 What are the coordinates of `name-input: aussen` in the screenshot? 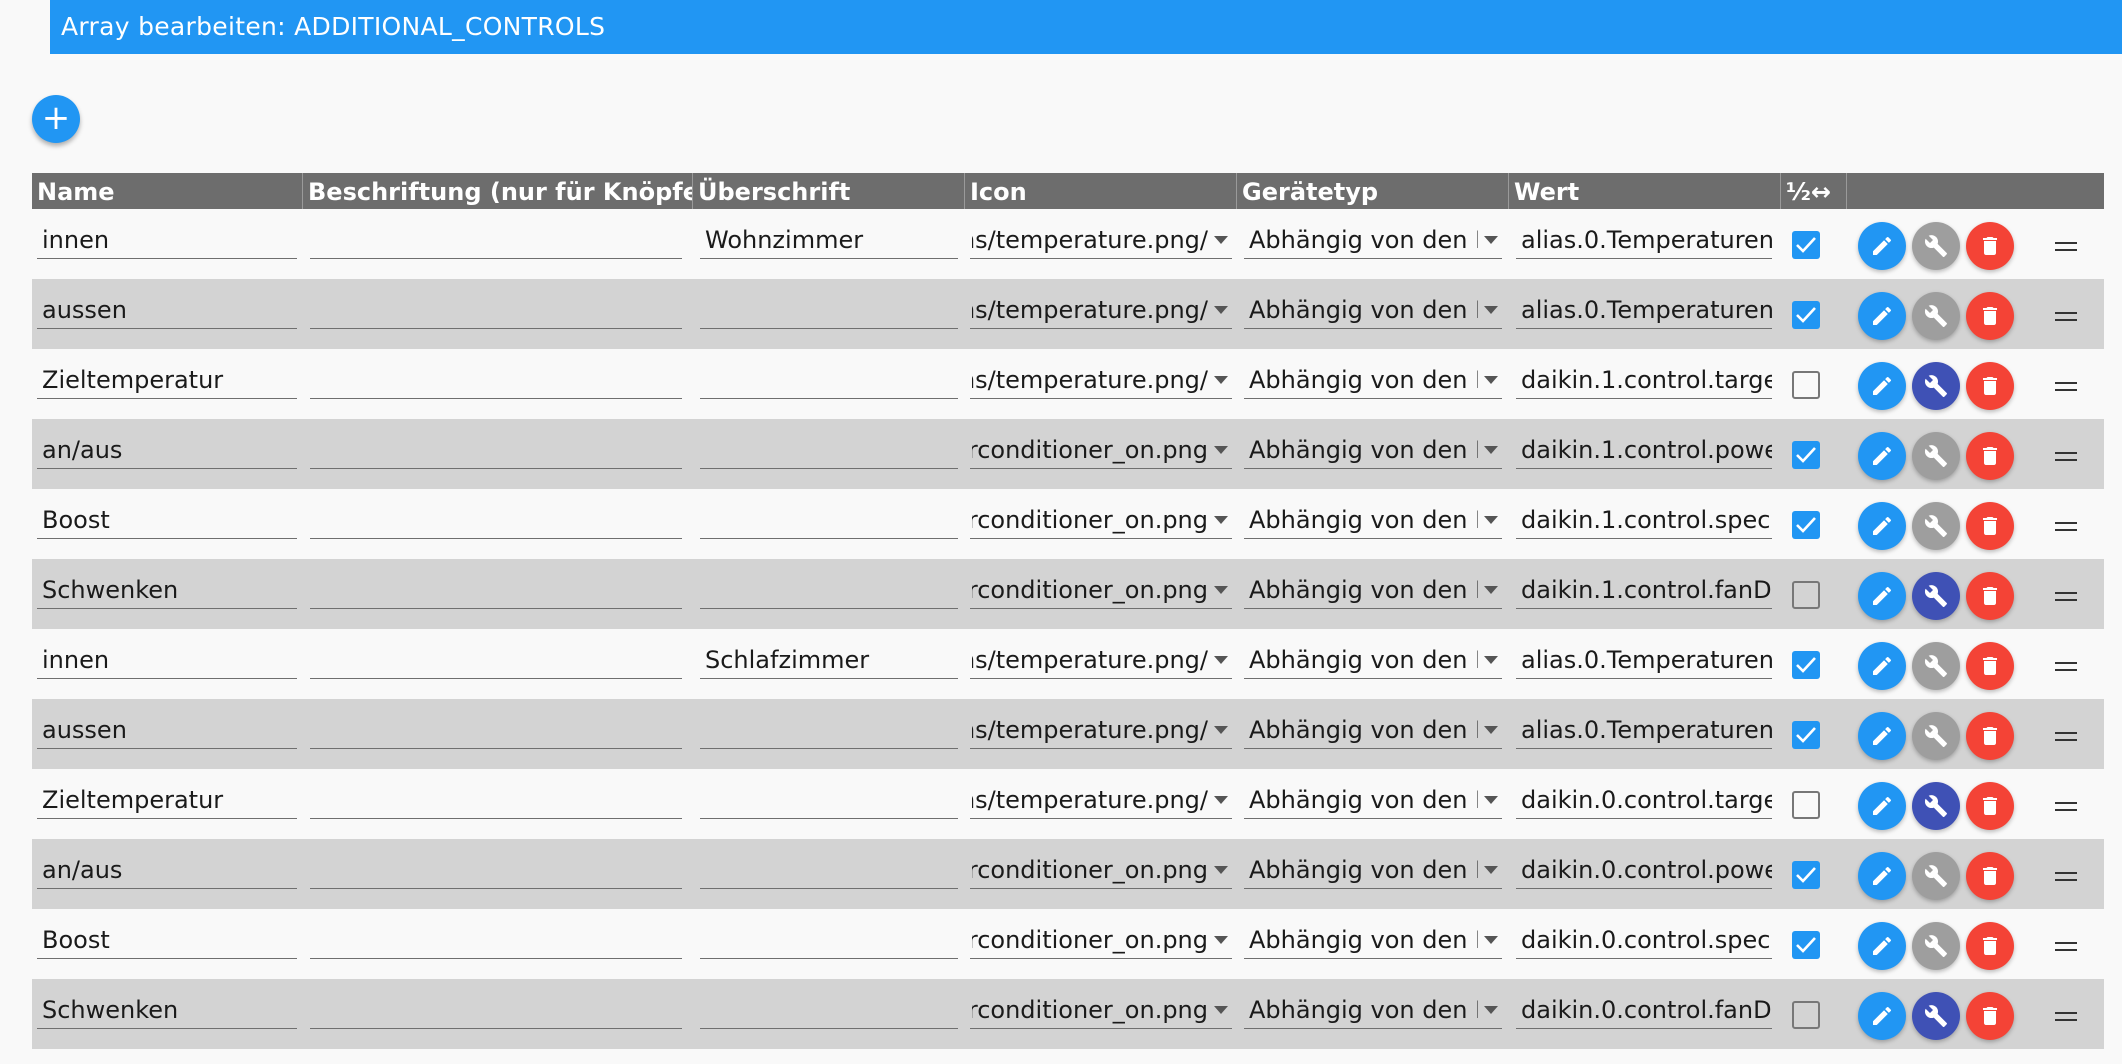 It's located at (167, 730).